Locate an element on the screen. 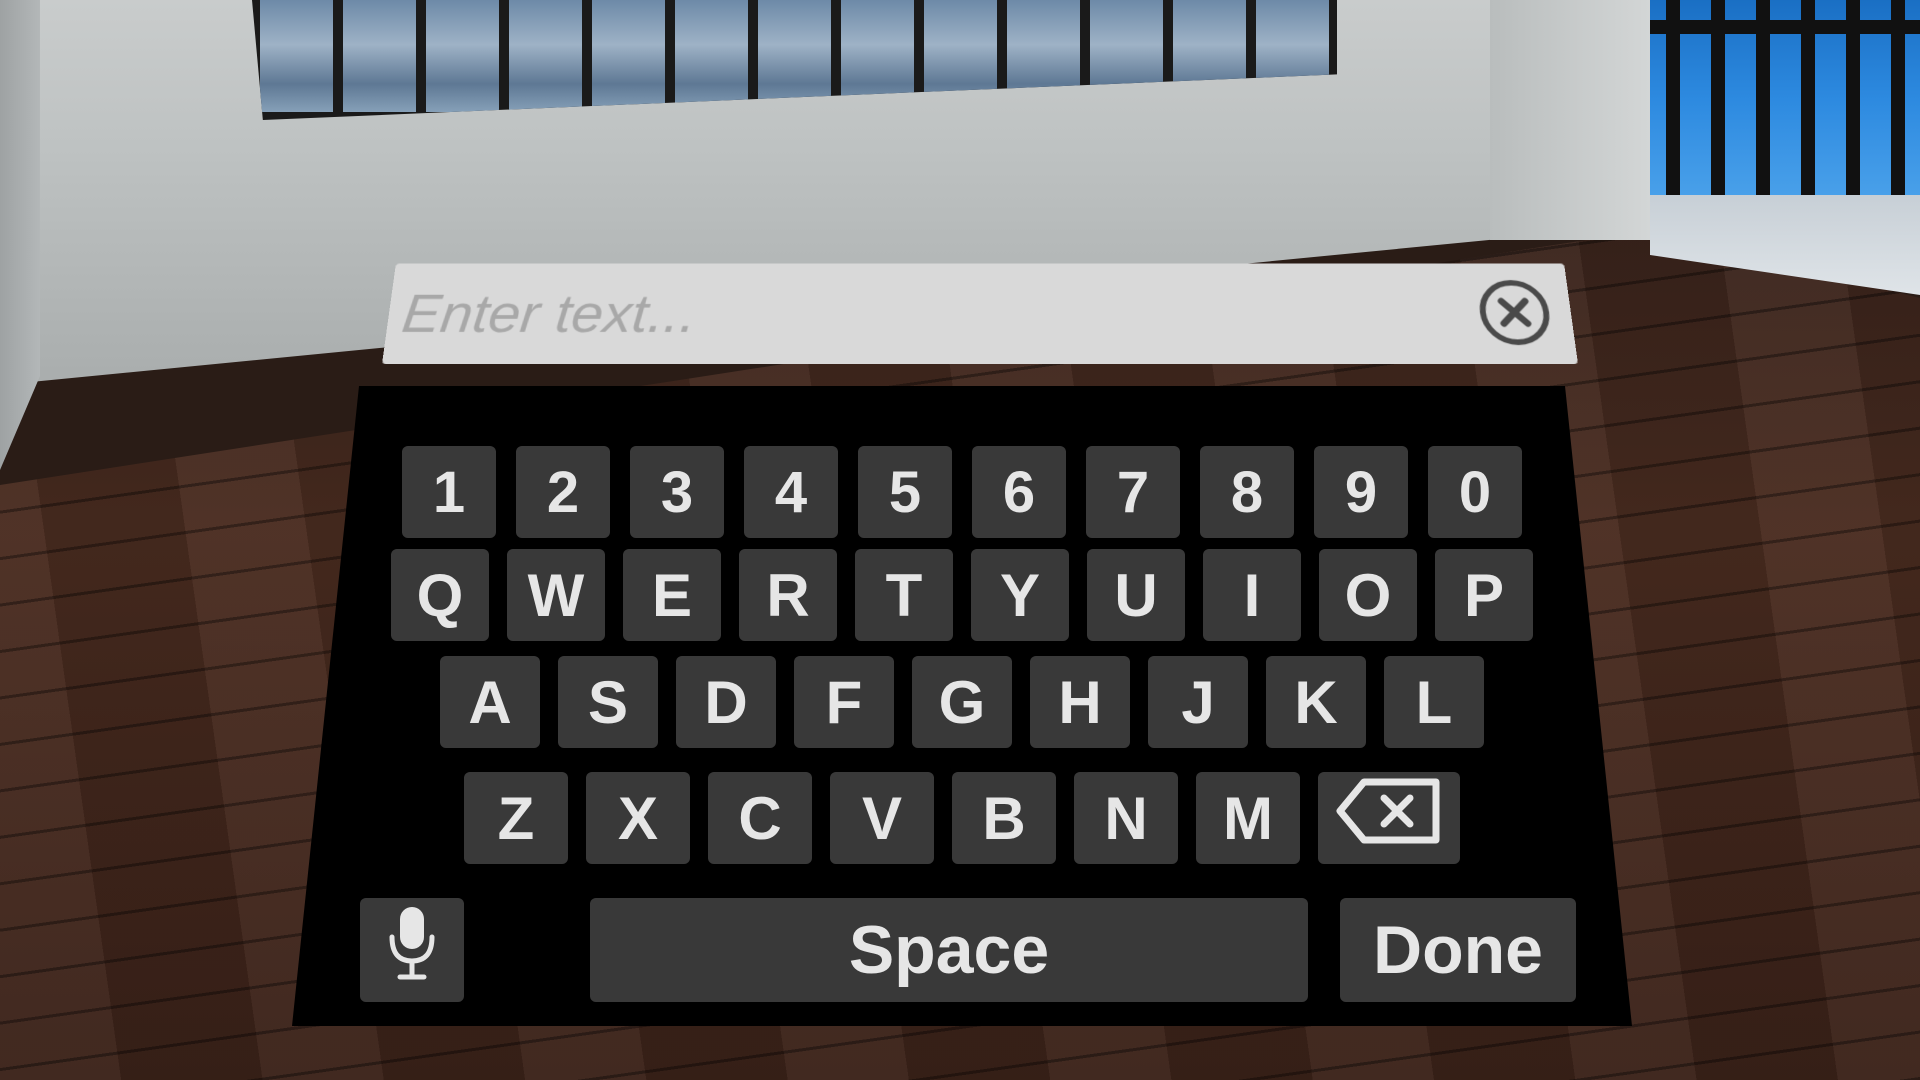  wall-pillar is located at coordinates (1570, 120).